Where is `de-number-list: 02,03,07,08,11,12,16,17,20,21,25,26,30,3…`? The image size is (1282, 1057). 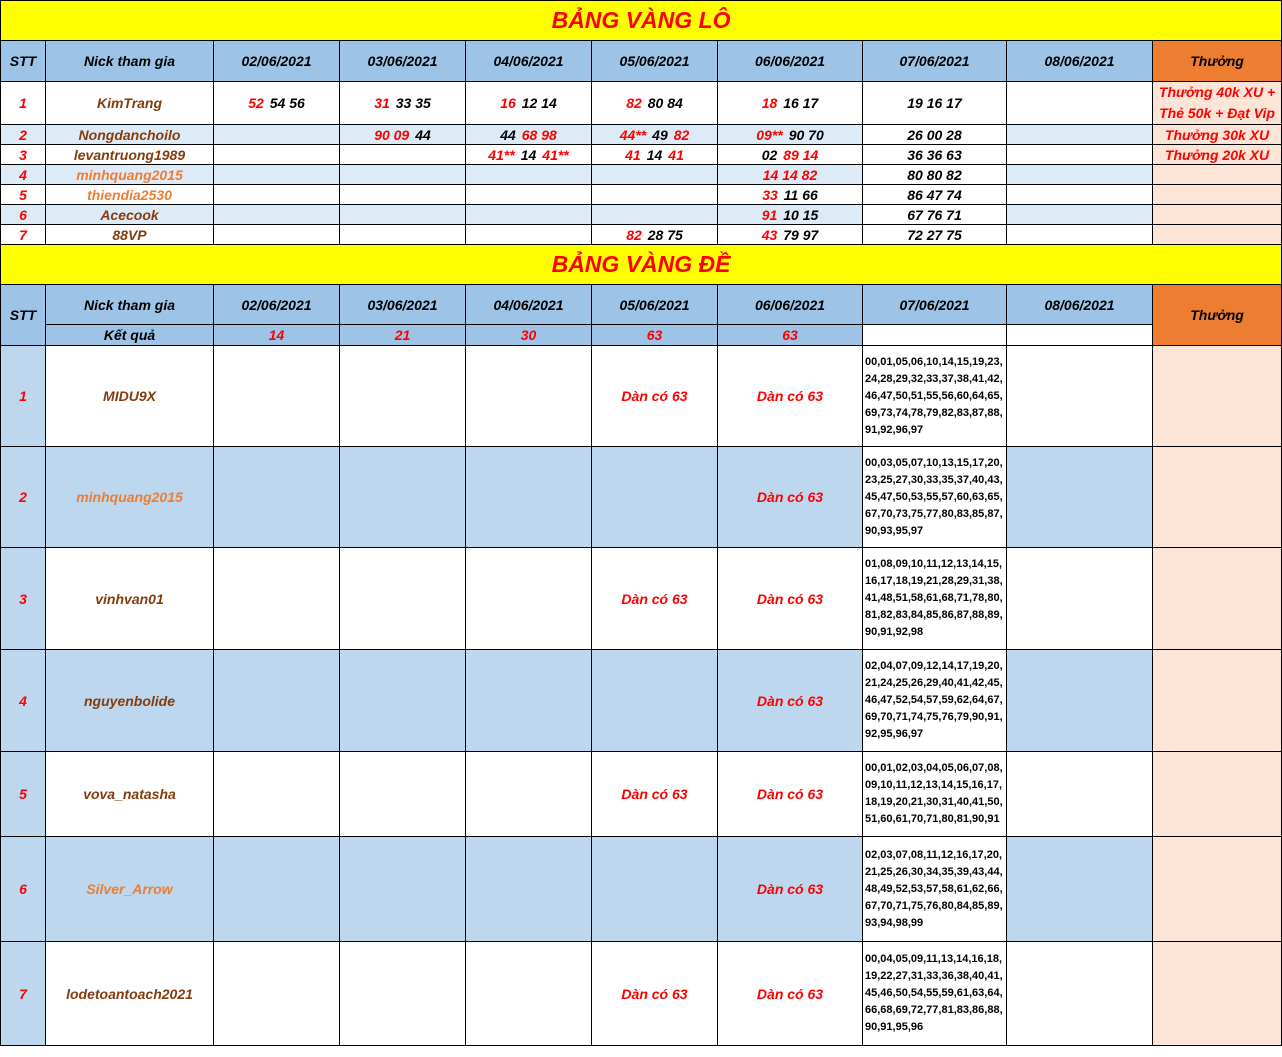 de-number-list: 02,03,07,08,11,12,16,17,20,21,25,26,30,3… is located at coordinates (934, 889).